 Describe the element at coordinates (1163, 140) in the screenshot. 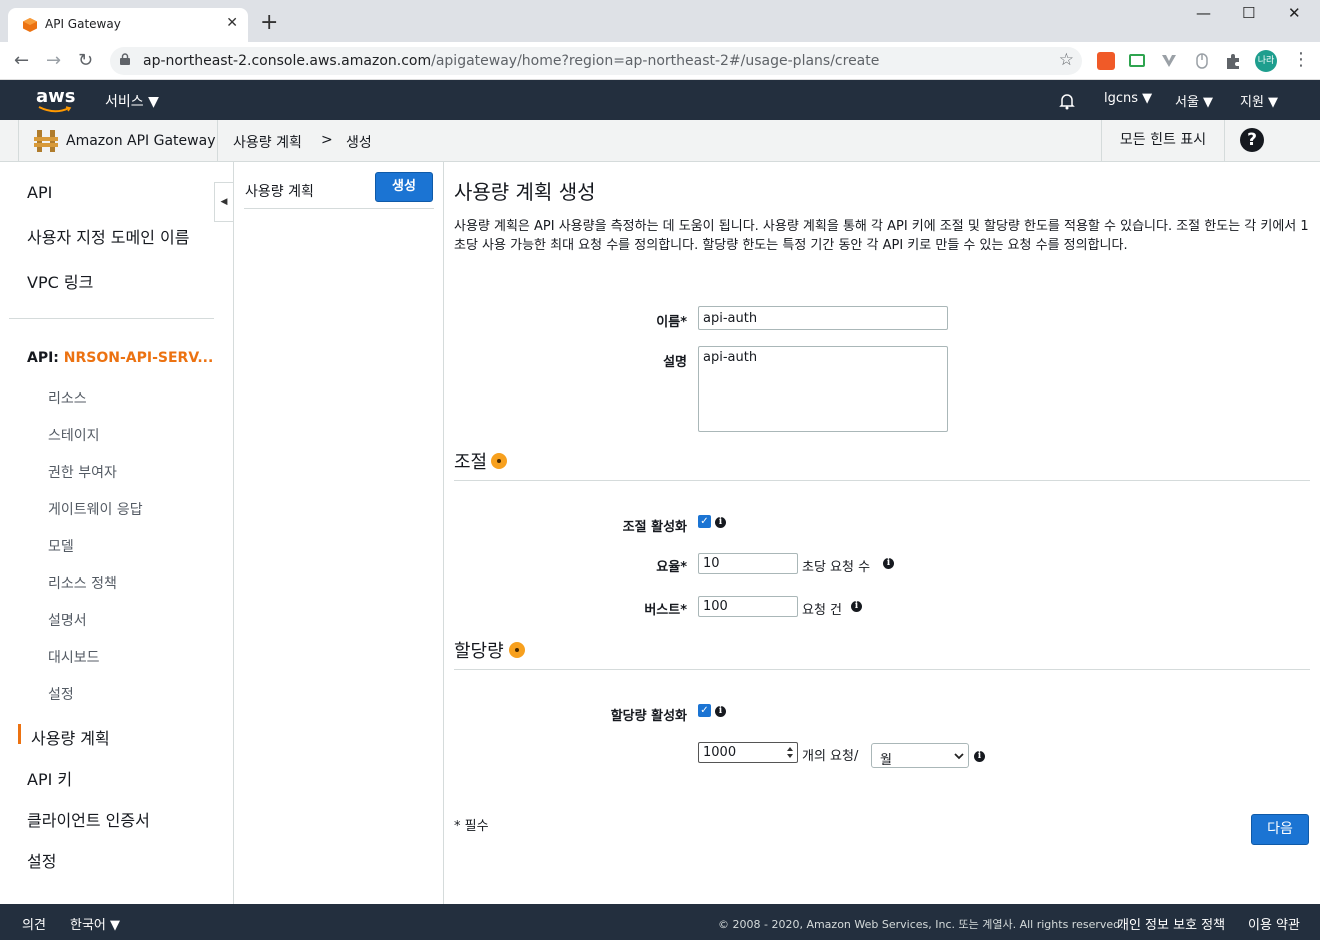

I see `show-all-hints-button: 모든 힌트 표시` at that location.